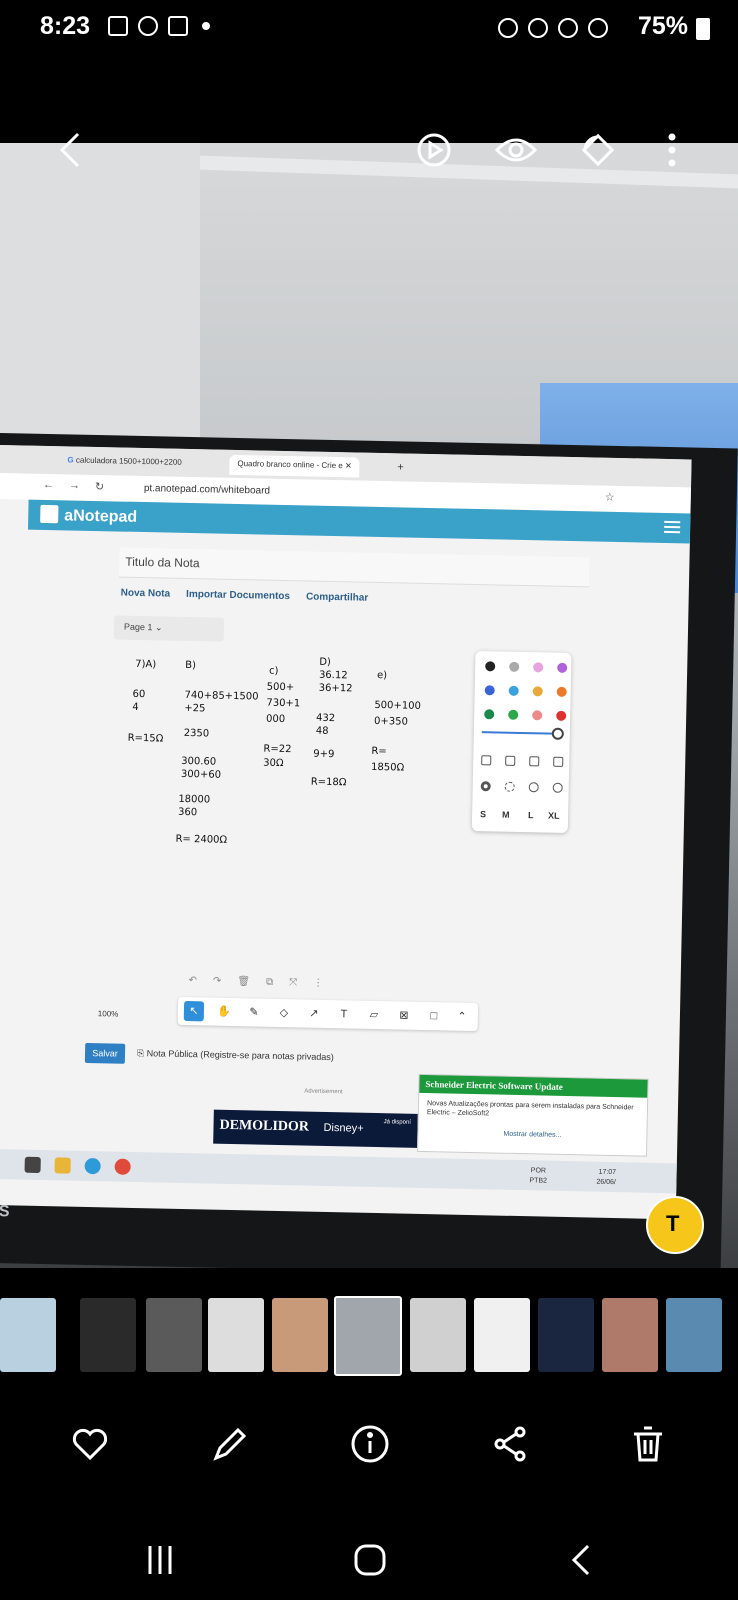 This screenshot has width=738, height=1600. What do you see at coordinates (531, 815) in the screenshot?
I see `size-l: L` at bounding box center [531, 815].